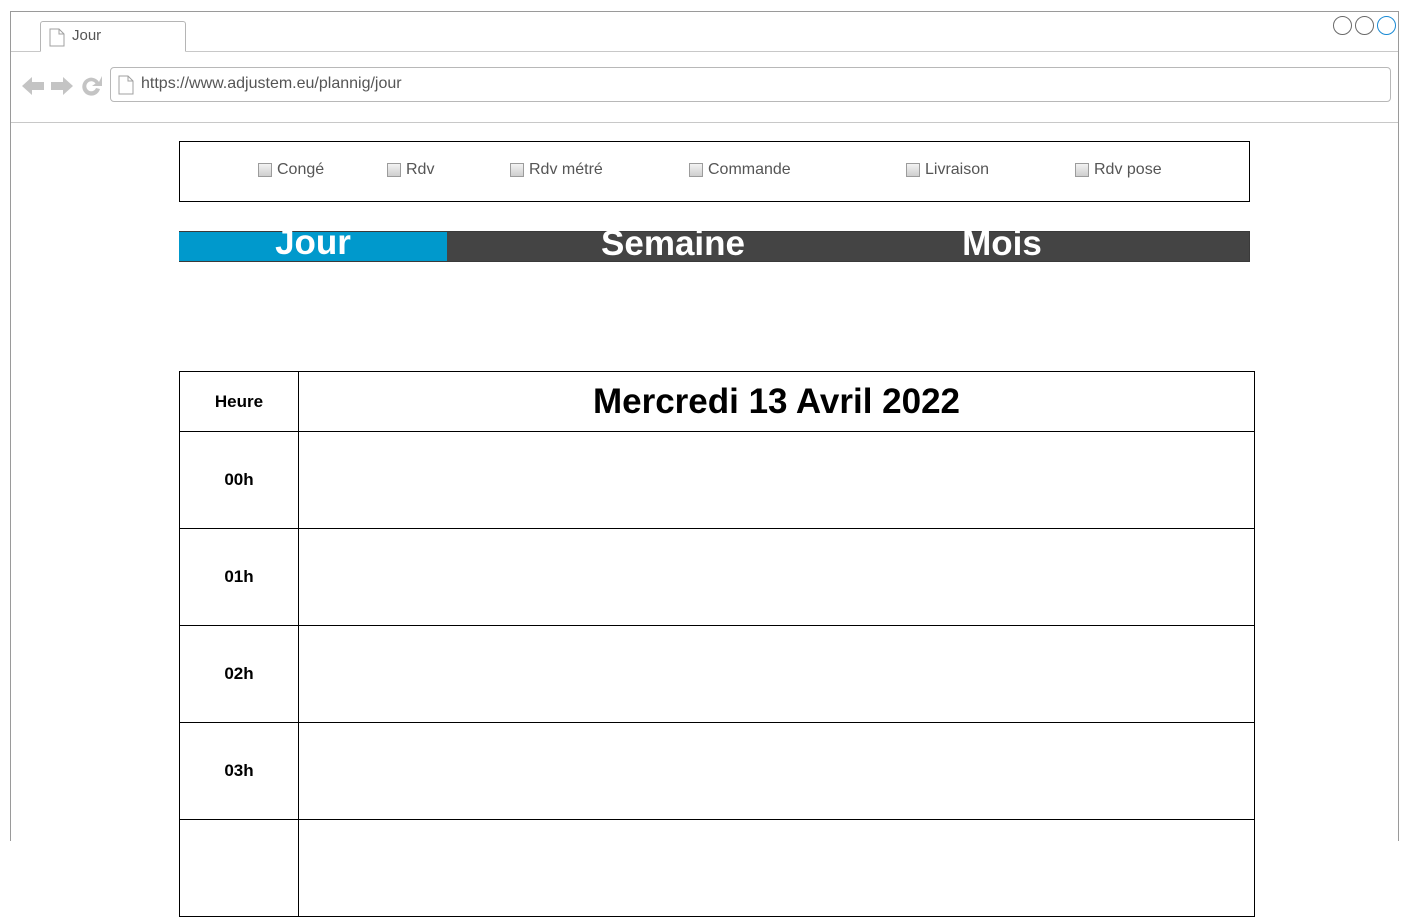 This screenshot has width=1424, height=917. I want to click on tab-semaine: Semaine, so click(673, 243).